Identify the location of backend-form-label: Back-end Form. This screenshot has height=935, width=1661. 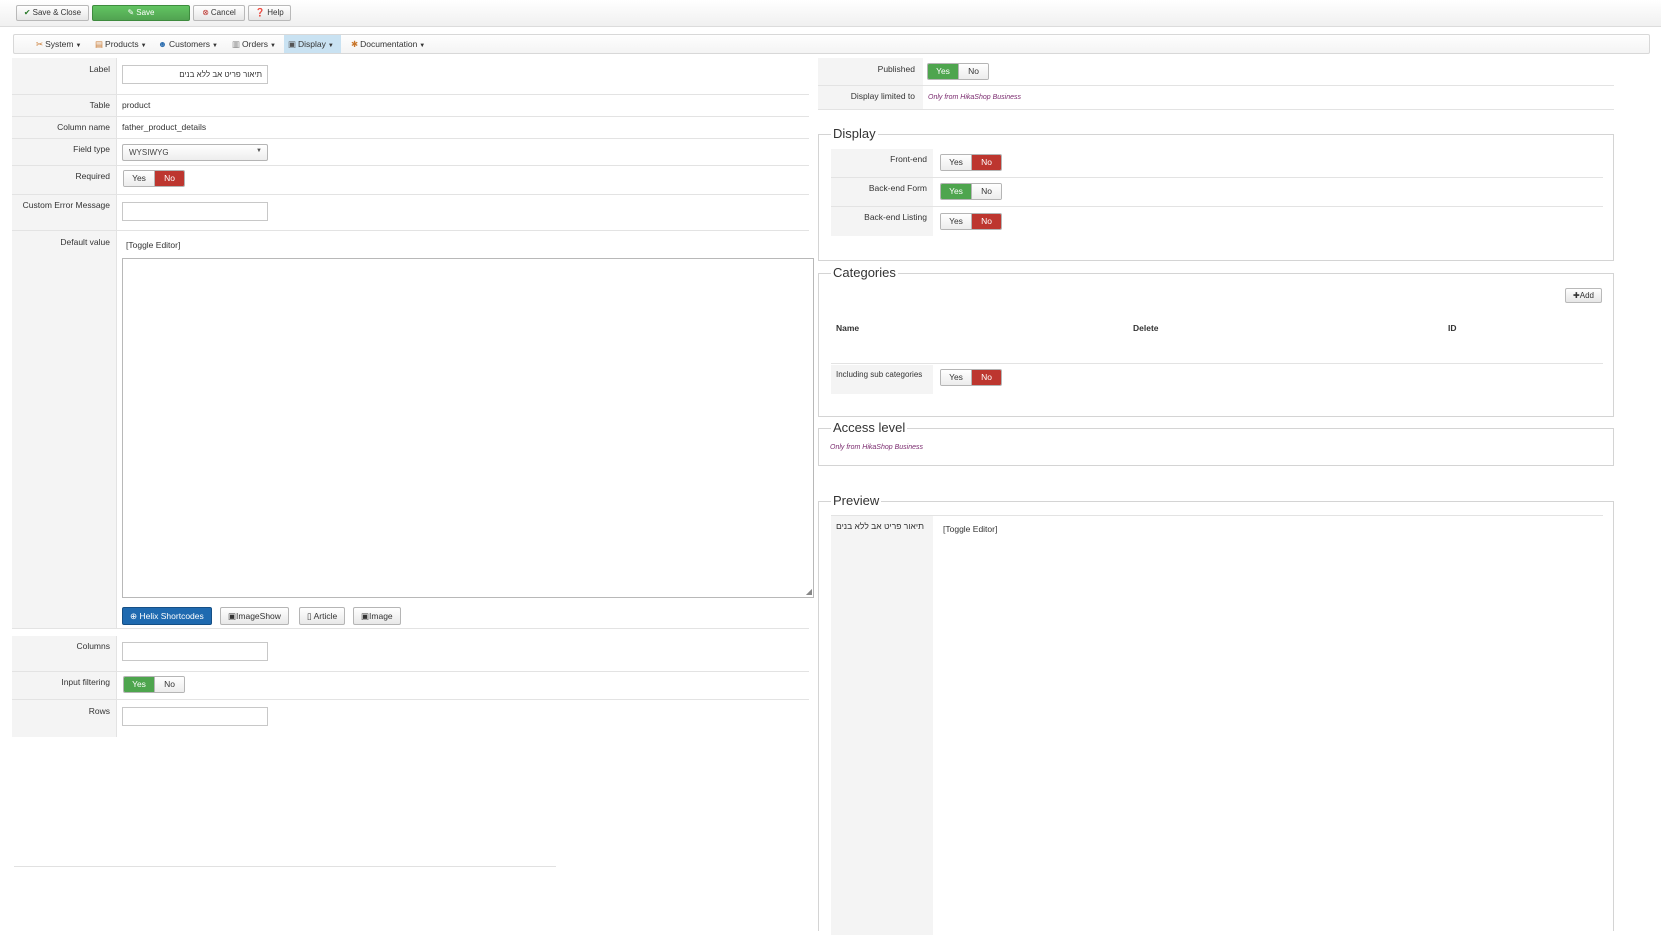
(882, 192).